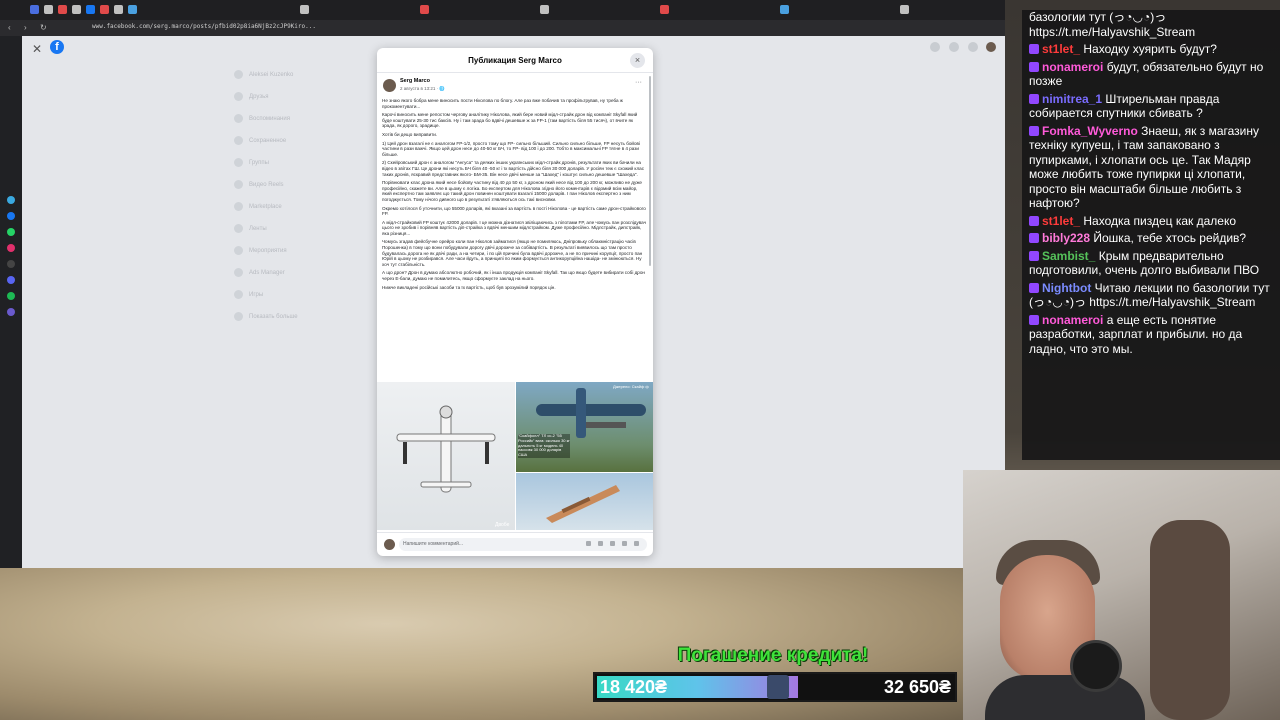  I want to click on drone-image-flight, so click(584, 501).